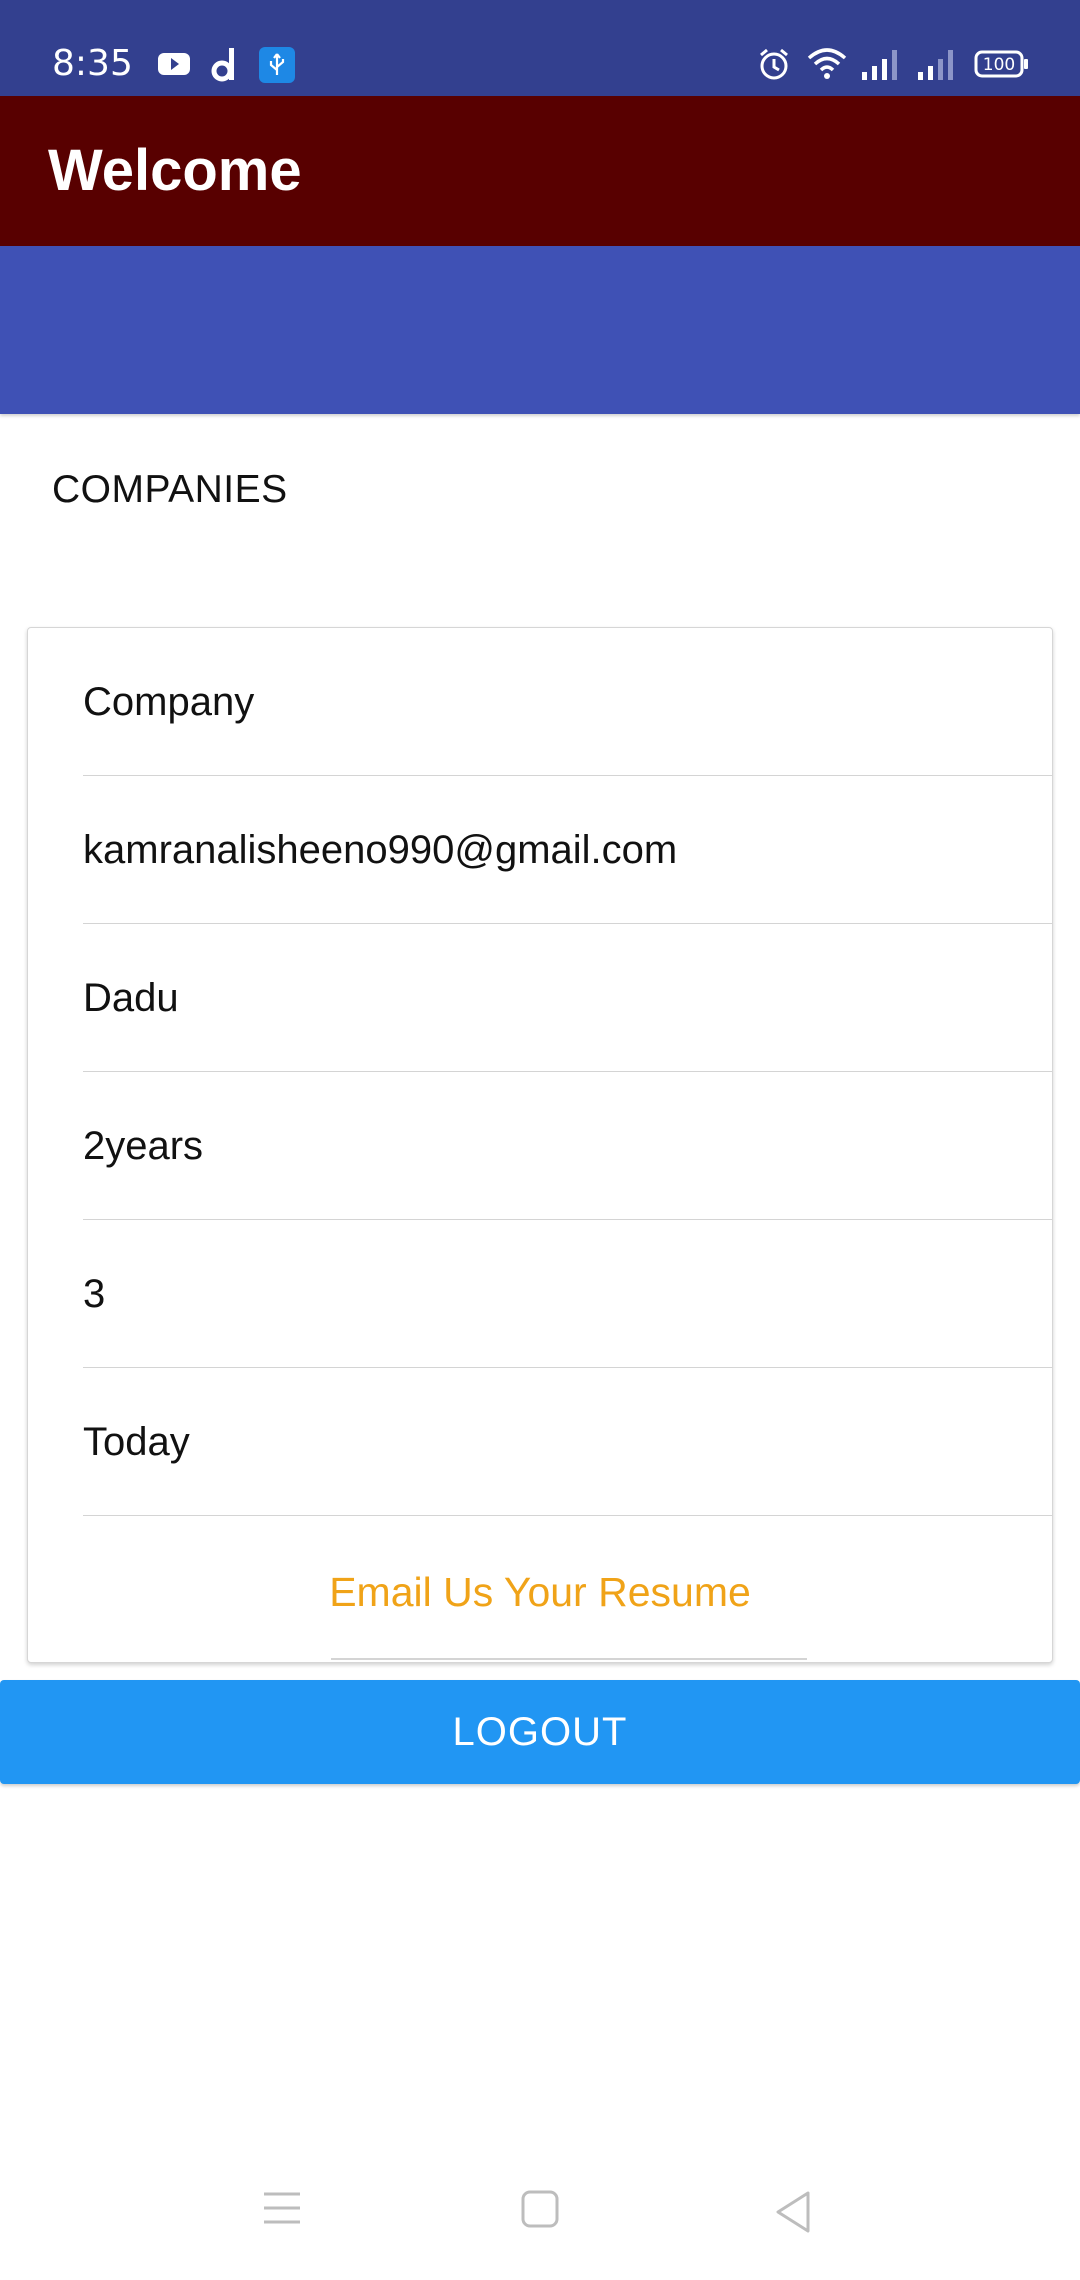 This screenshot has height=2280, width=1080. I want to click on company-email-row: kamranalisheeno990@gmail.com, so click(567, 850).